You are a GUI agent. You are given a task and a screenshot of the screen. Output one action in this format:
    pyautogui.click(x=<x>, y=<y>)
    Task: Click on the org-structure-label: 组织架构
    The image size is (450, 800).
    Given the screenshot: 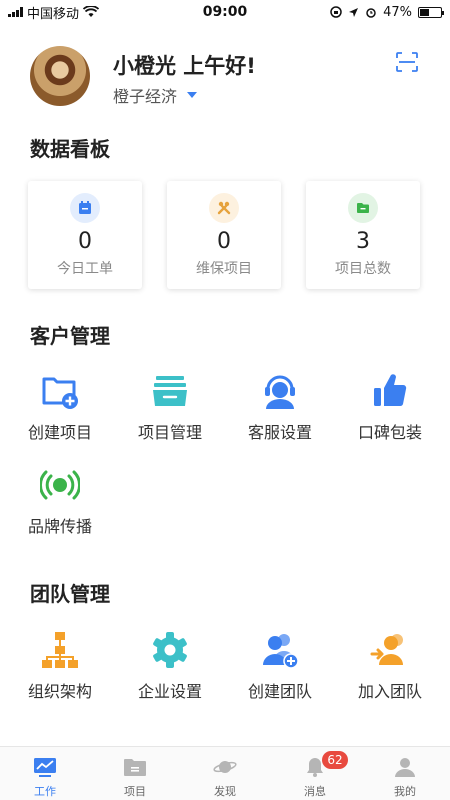 What is the action you would take?
    pyautogui.click(x=59, y=691)
    